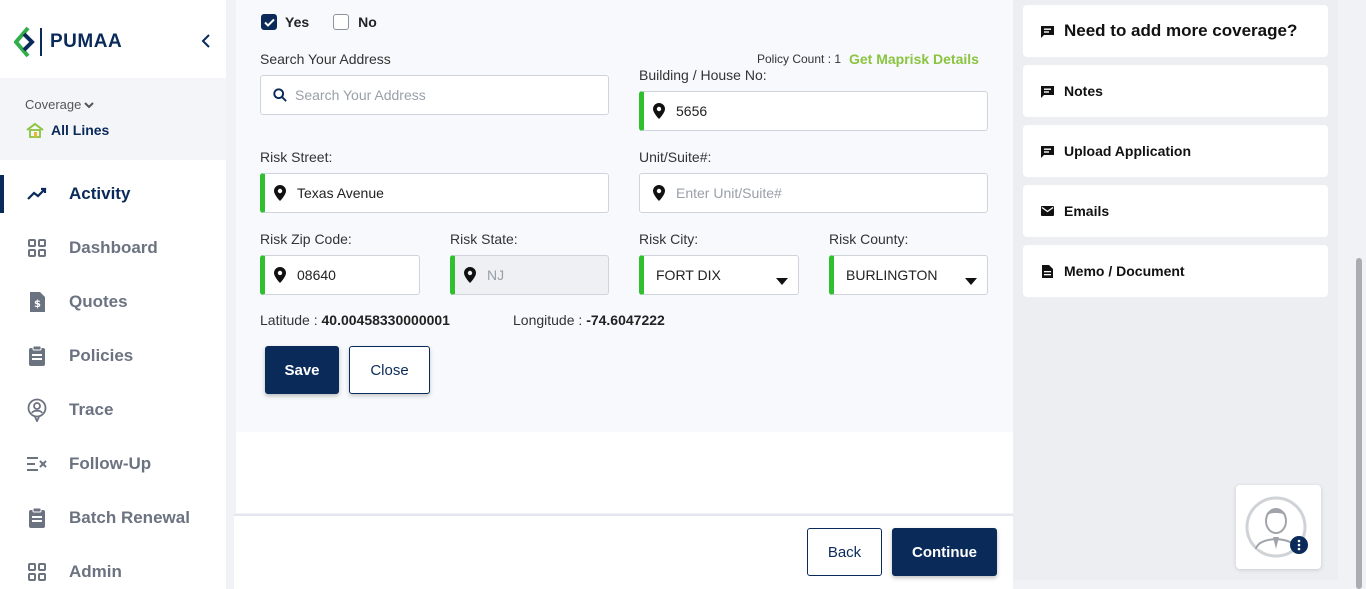 Image resolution: width=1366 pixels, height=589 pixels. I want to click on county-select: BURLINGTON, so click(908, 275).